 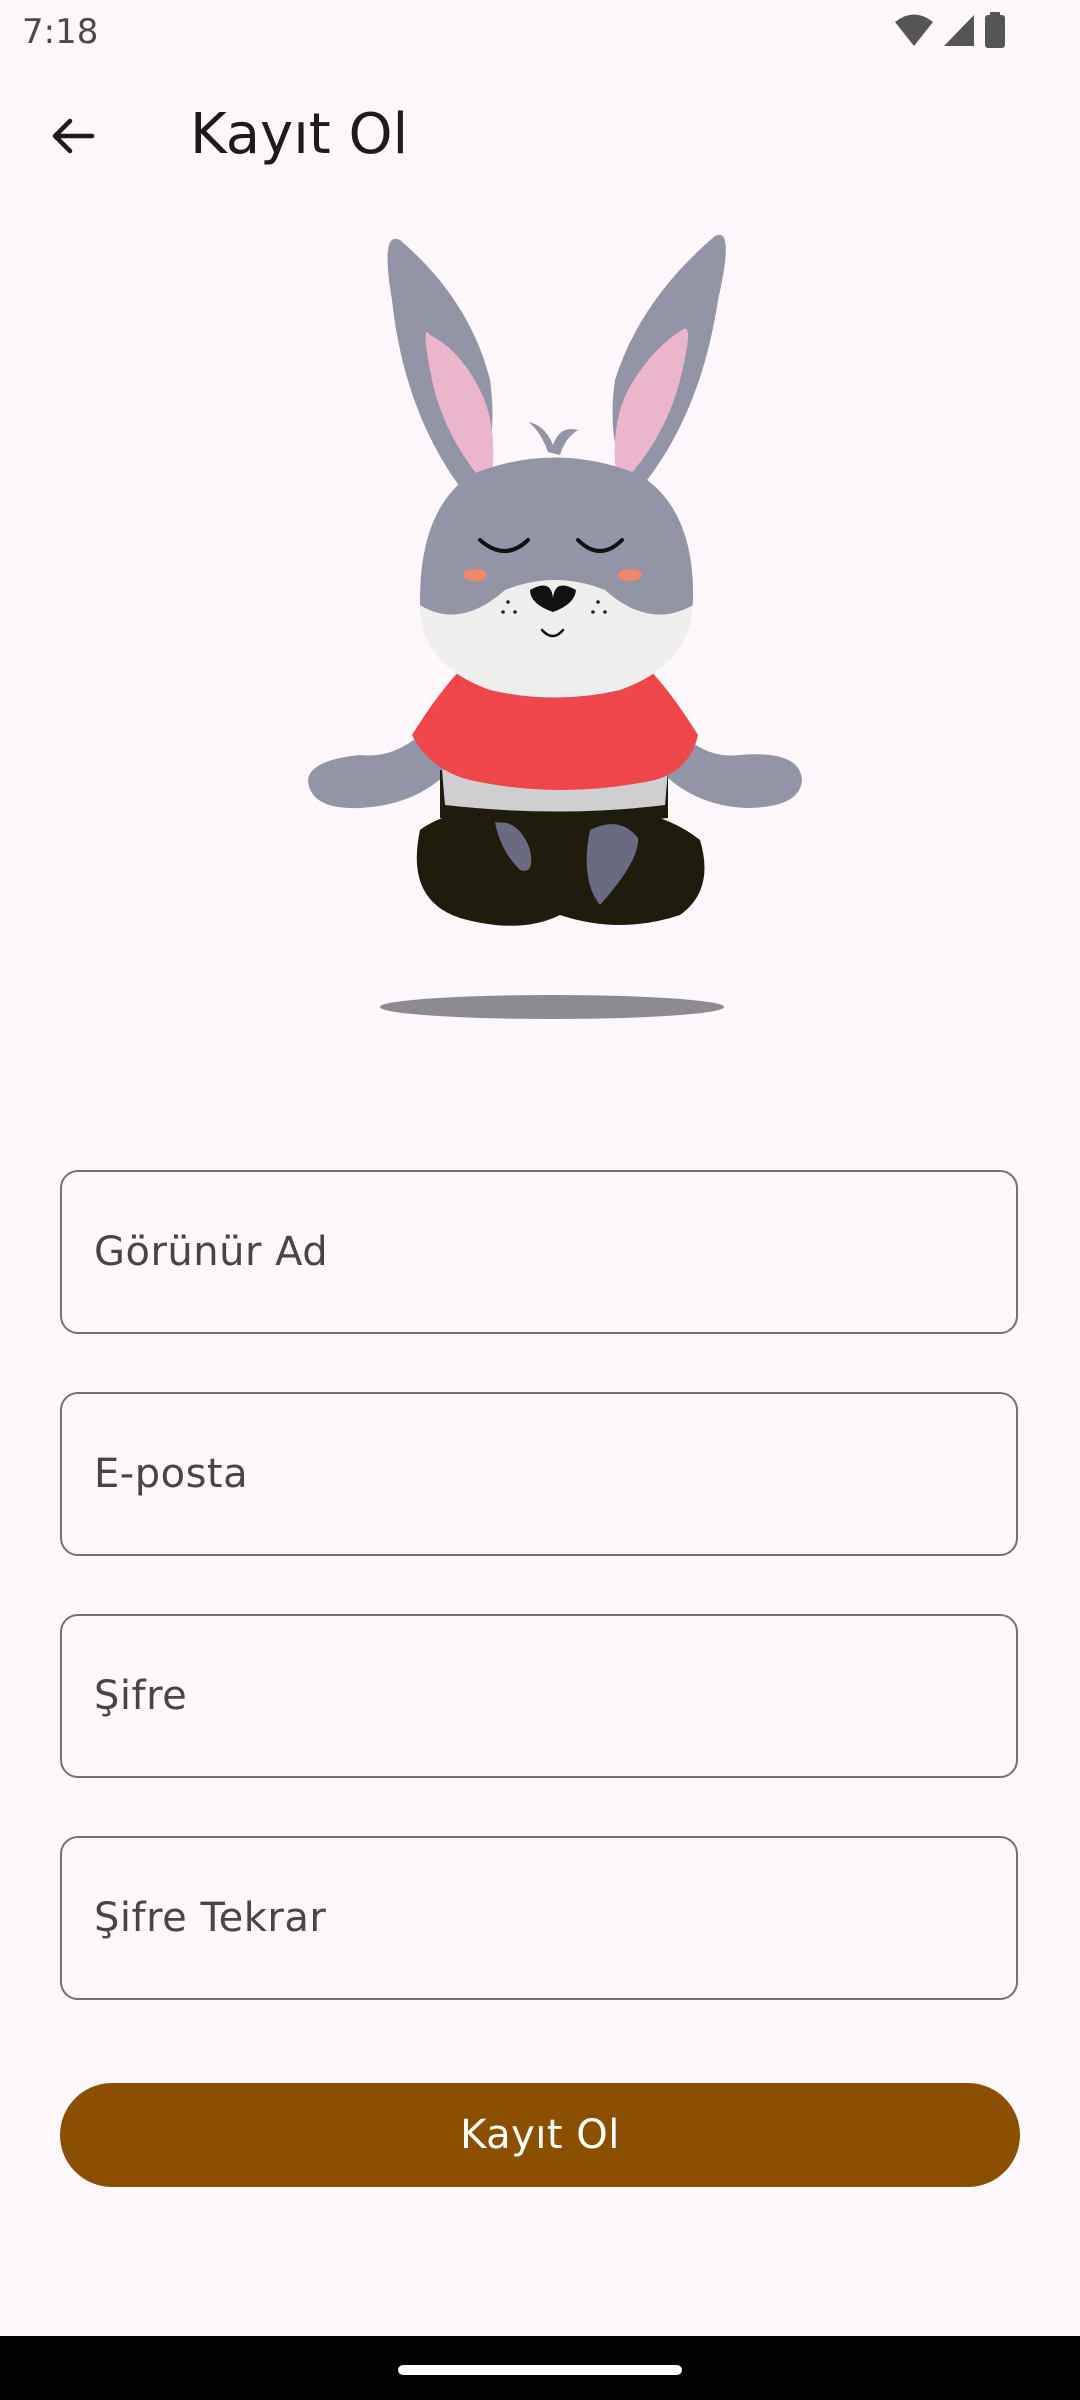 I want to click on password-repeat-input, so click(x=539, y=1918).